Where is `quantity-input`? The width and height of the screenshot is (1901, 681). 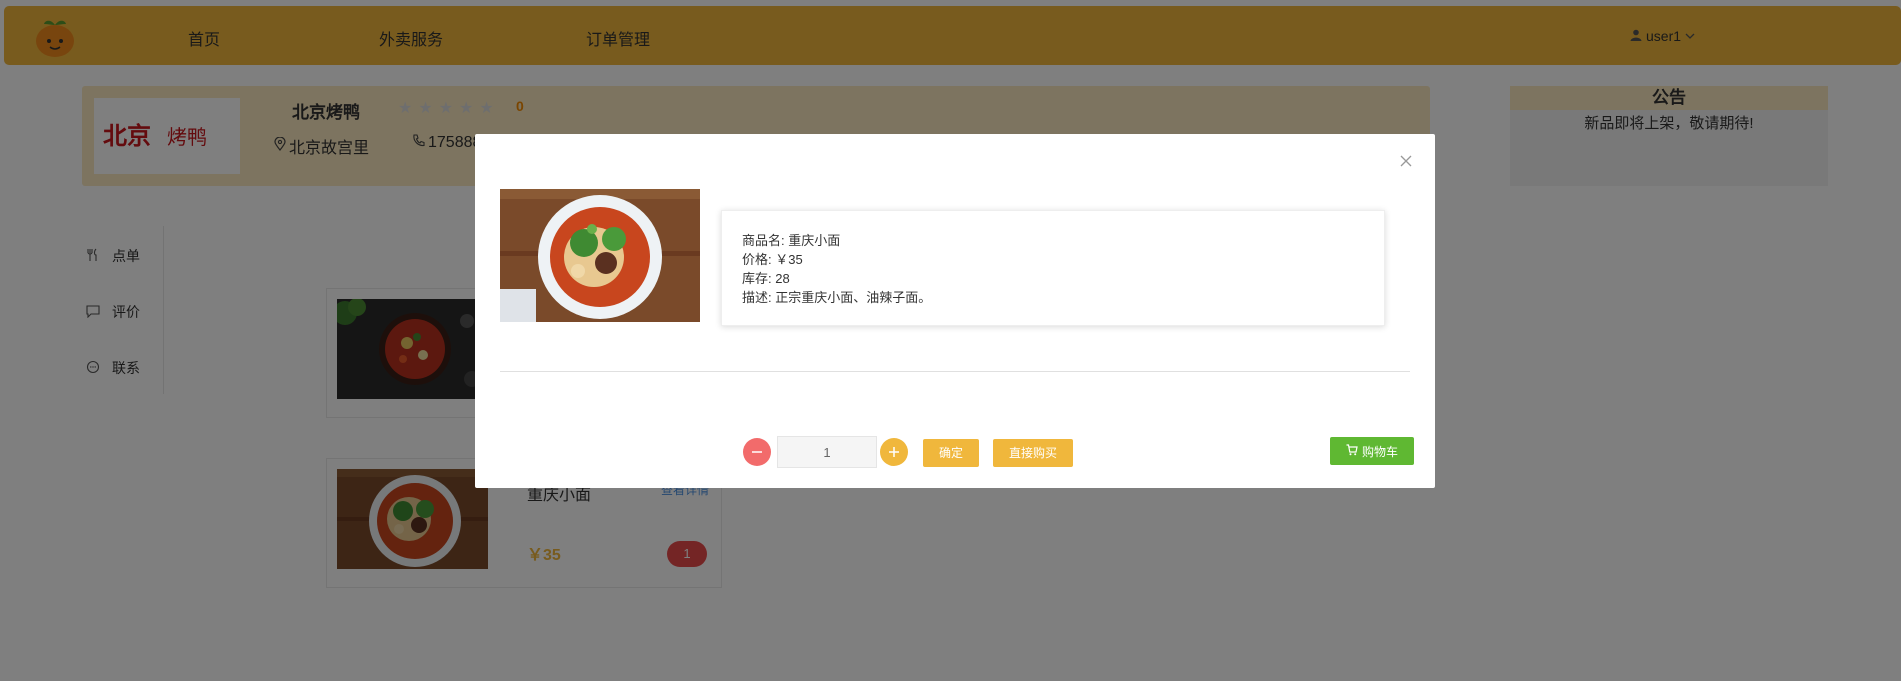
quantity-input is located at coordinates (827, 452).